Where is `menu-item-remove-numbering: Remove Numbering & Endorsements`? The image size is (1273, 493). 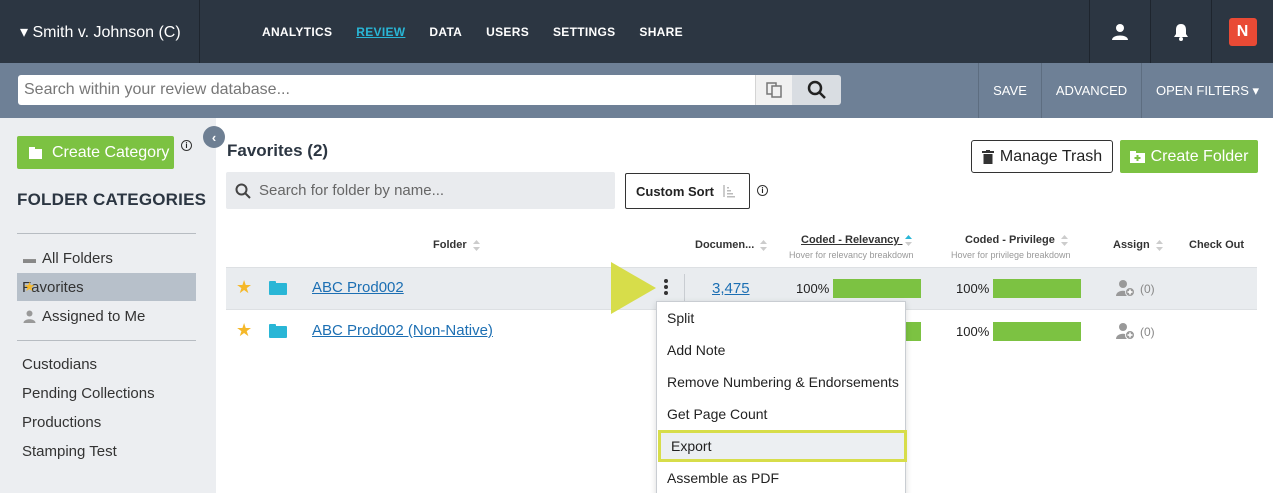
menu-item-remove-numbering: Remove Numbering & Endorsements is located at coordinates (781, 382).